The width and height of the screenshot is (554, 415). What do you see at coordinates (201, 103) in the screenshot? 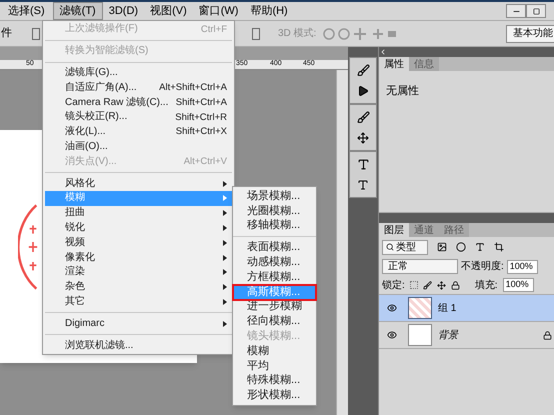
I see `shortcut-text: Shift+Ctrl+A` at bounding box center [201, 103].